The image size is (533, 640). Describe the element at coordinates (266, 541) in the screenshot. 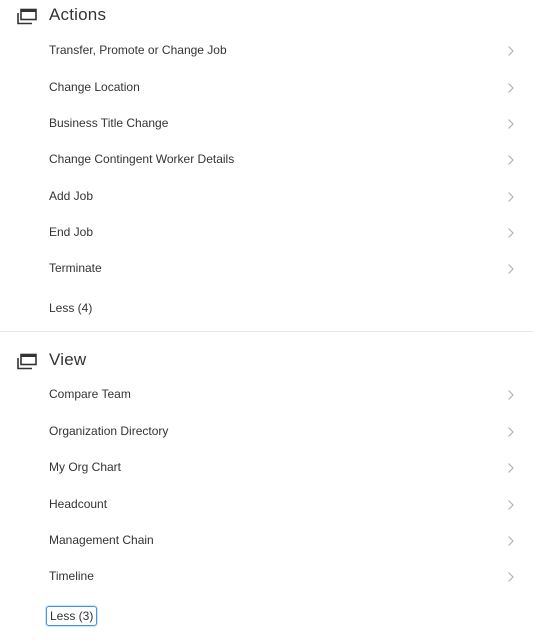

I see `view-item-management-chain: Management Chain` at that location.